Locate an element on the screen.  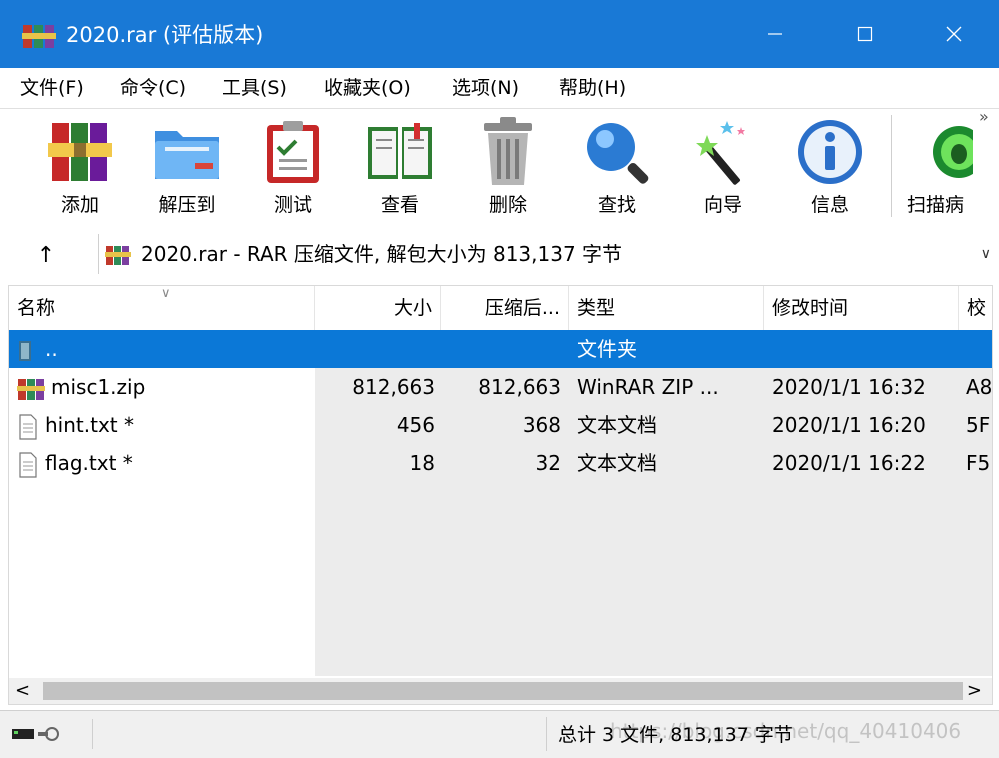
magnifier-icon is located at coordinates (618, 153).